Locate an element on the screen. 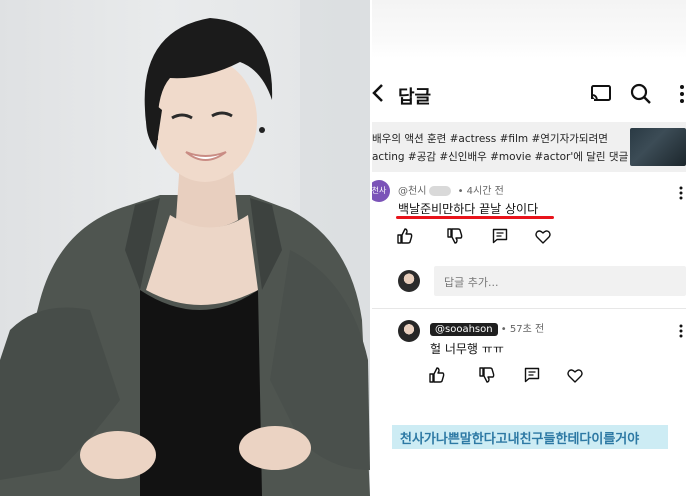 Image resolution: width=686 pixels, height=496 pixels. caption-overlay: 천사가나쁜말한다고내친구들한테다이를거야 is located at coordinates (530, 437).